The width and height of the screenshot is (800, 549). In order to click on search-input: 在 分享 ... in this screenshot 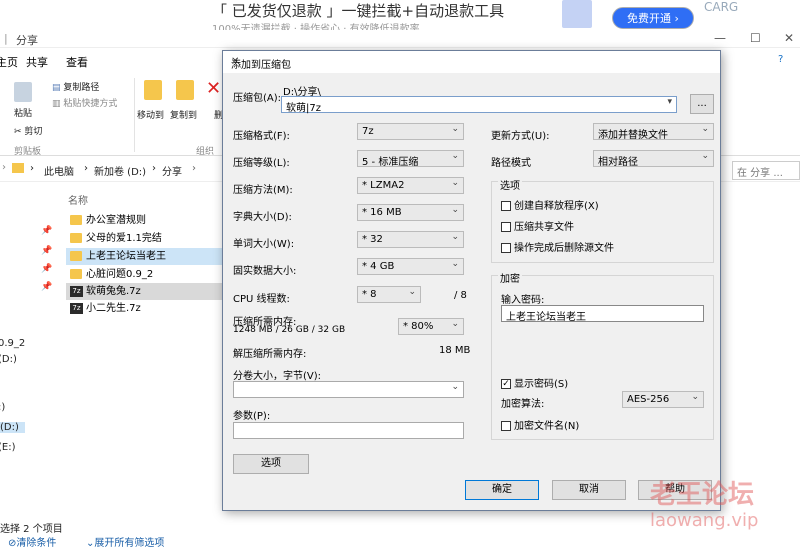, I will do `click(766, 170)`.